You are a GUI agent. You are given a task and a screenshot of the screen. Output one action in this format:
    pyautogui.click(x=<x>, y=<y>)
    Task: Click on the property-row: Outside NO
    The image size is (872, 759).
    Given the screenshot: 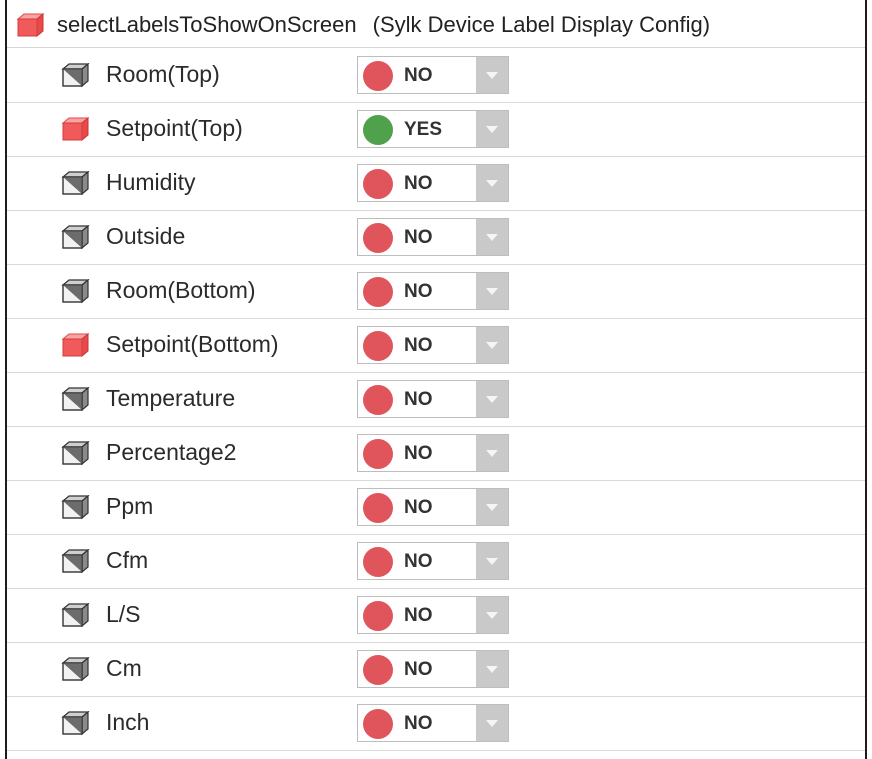 What is the action you would take?
    pyautogui.click(x=436, y=237)
    